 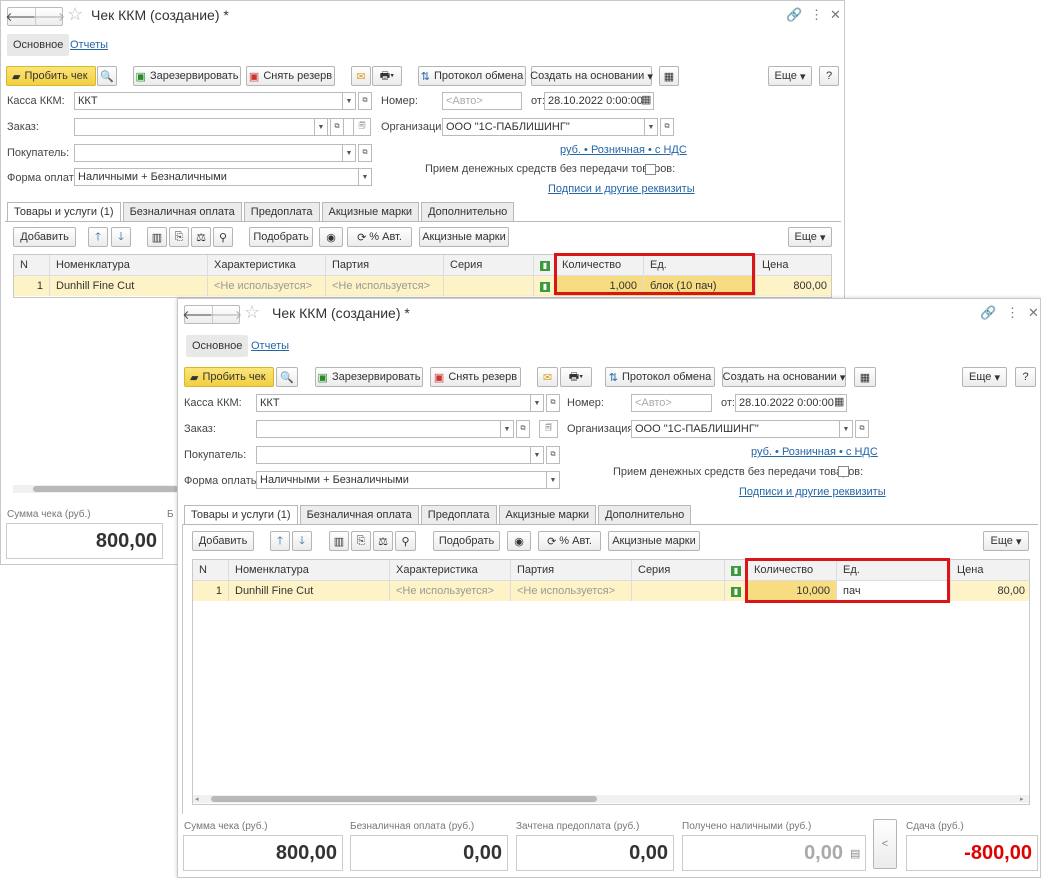 What do you see at coordinates (241, 515) in the screenshot?
I see `tab-goods: Товары и услуги (1)` at bounding box center [241, 515].